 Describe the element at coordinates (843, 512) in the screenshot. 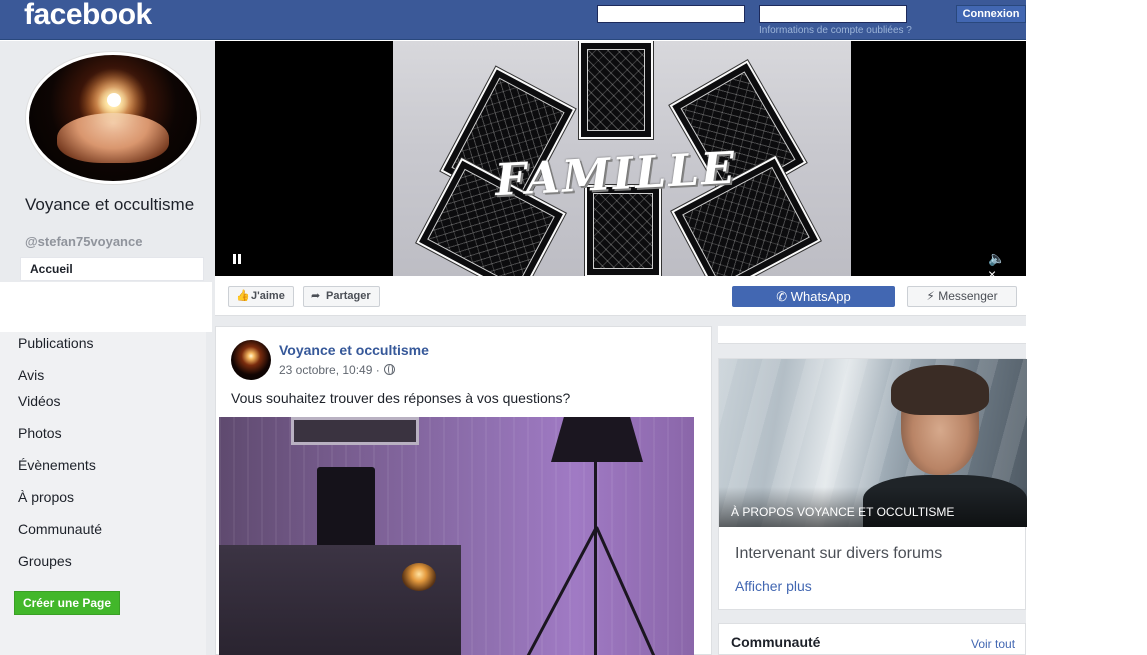

I see `about-title: À PROPOS VOYANCE ET OCCULTISME` at that location.